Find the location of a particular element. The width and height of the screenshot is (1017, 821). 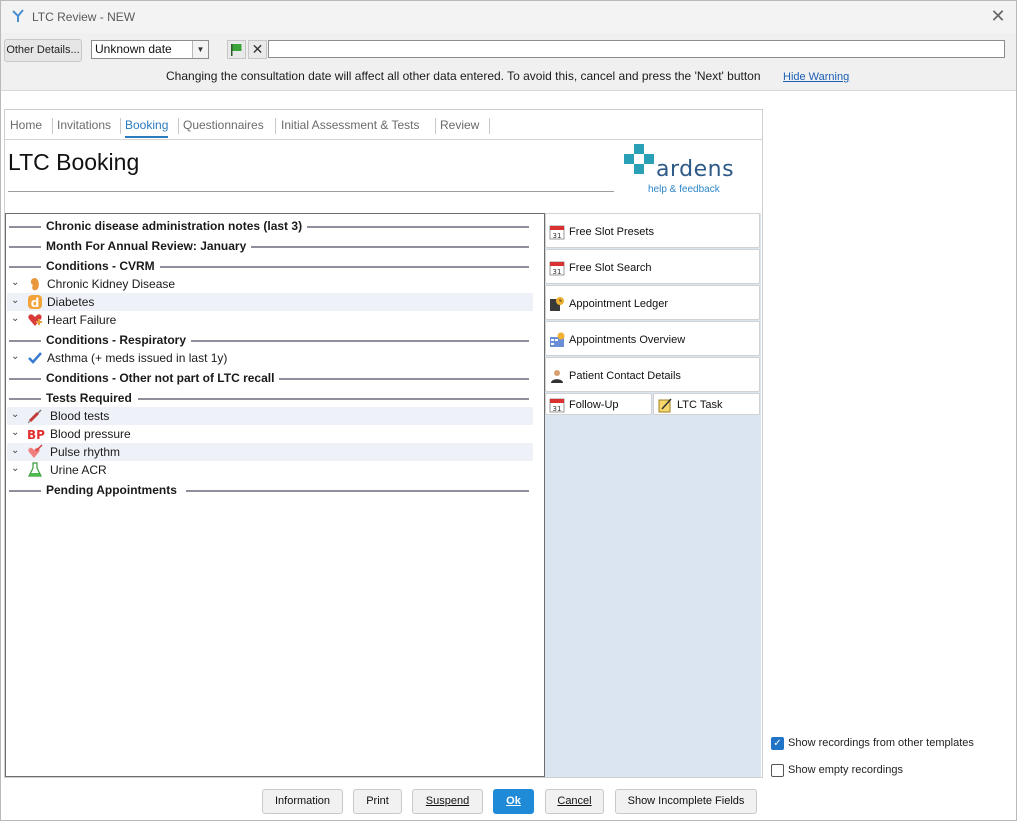

pulse-heart-icon is located at coordinates (35, 451).